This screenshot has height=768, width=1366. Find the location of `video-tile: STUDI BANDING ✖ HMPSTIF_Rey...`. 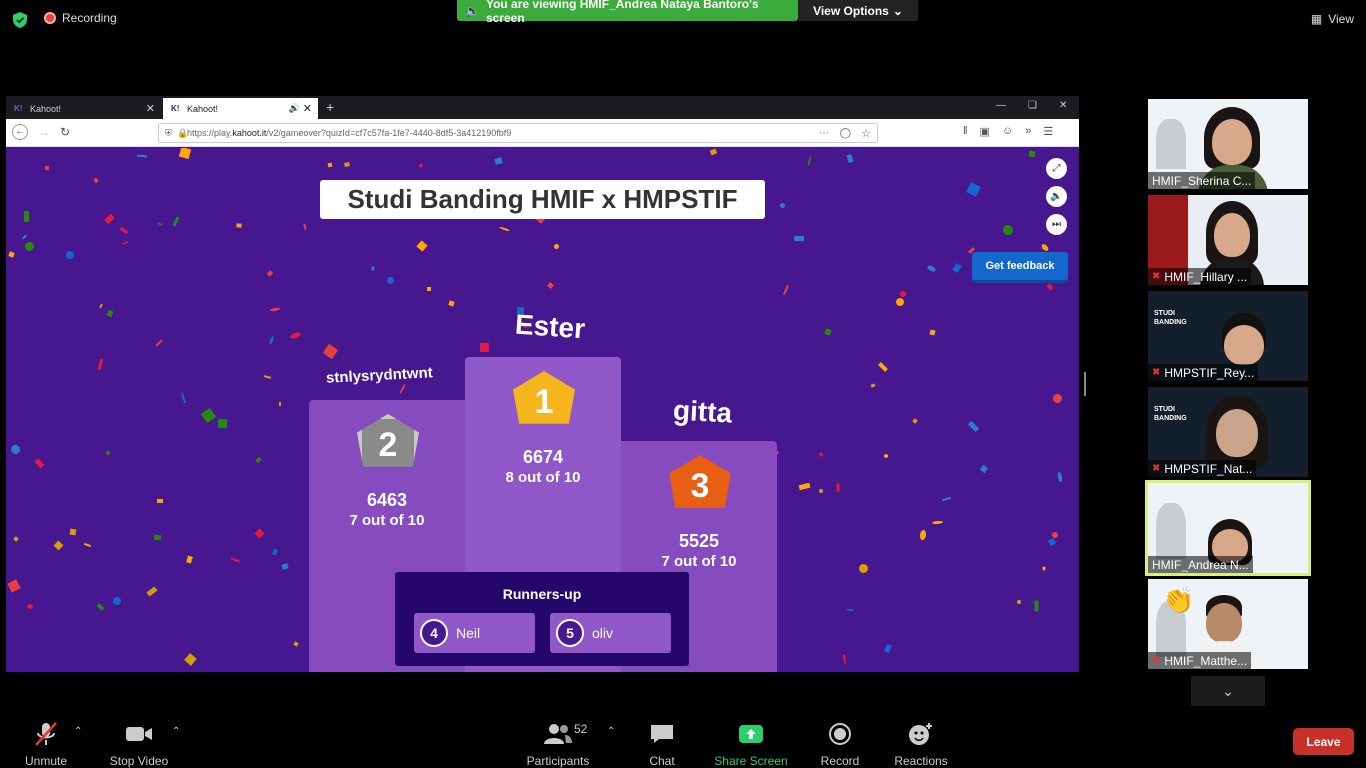

video-tile: STUDI BANDING ✖ HMPSTIF_Rey... is located at coordinates (1228, 336).